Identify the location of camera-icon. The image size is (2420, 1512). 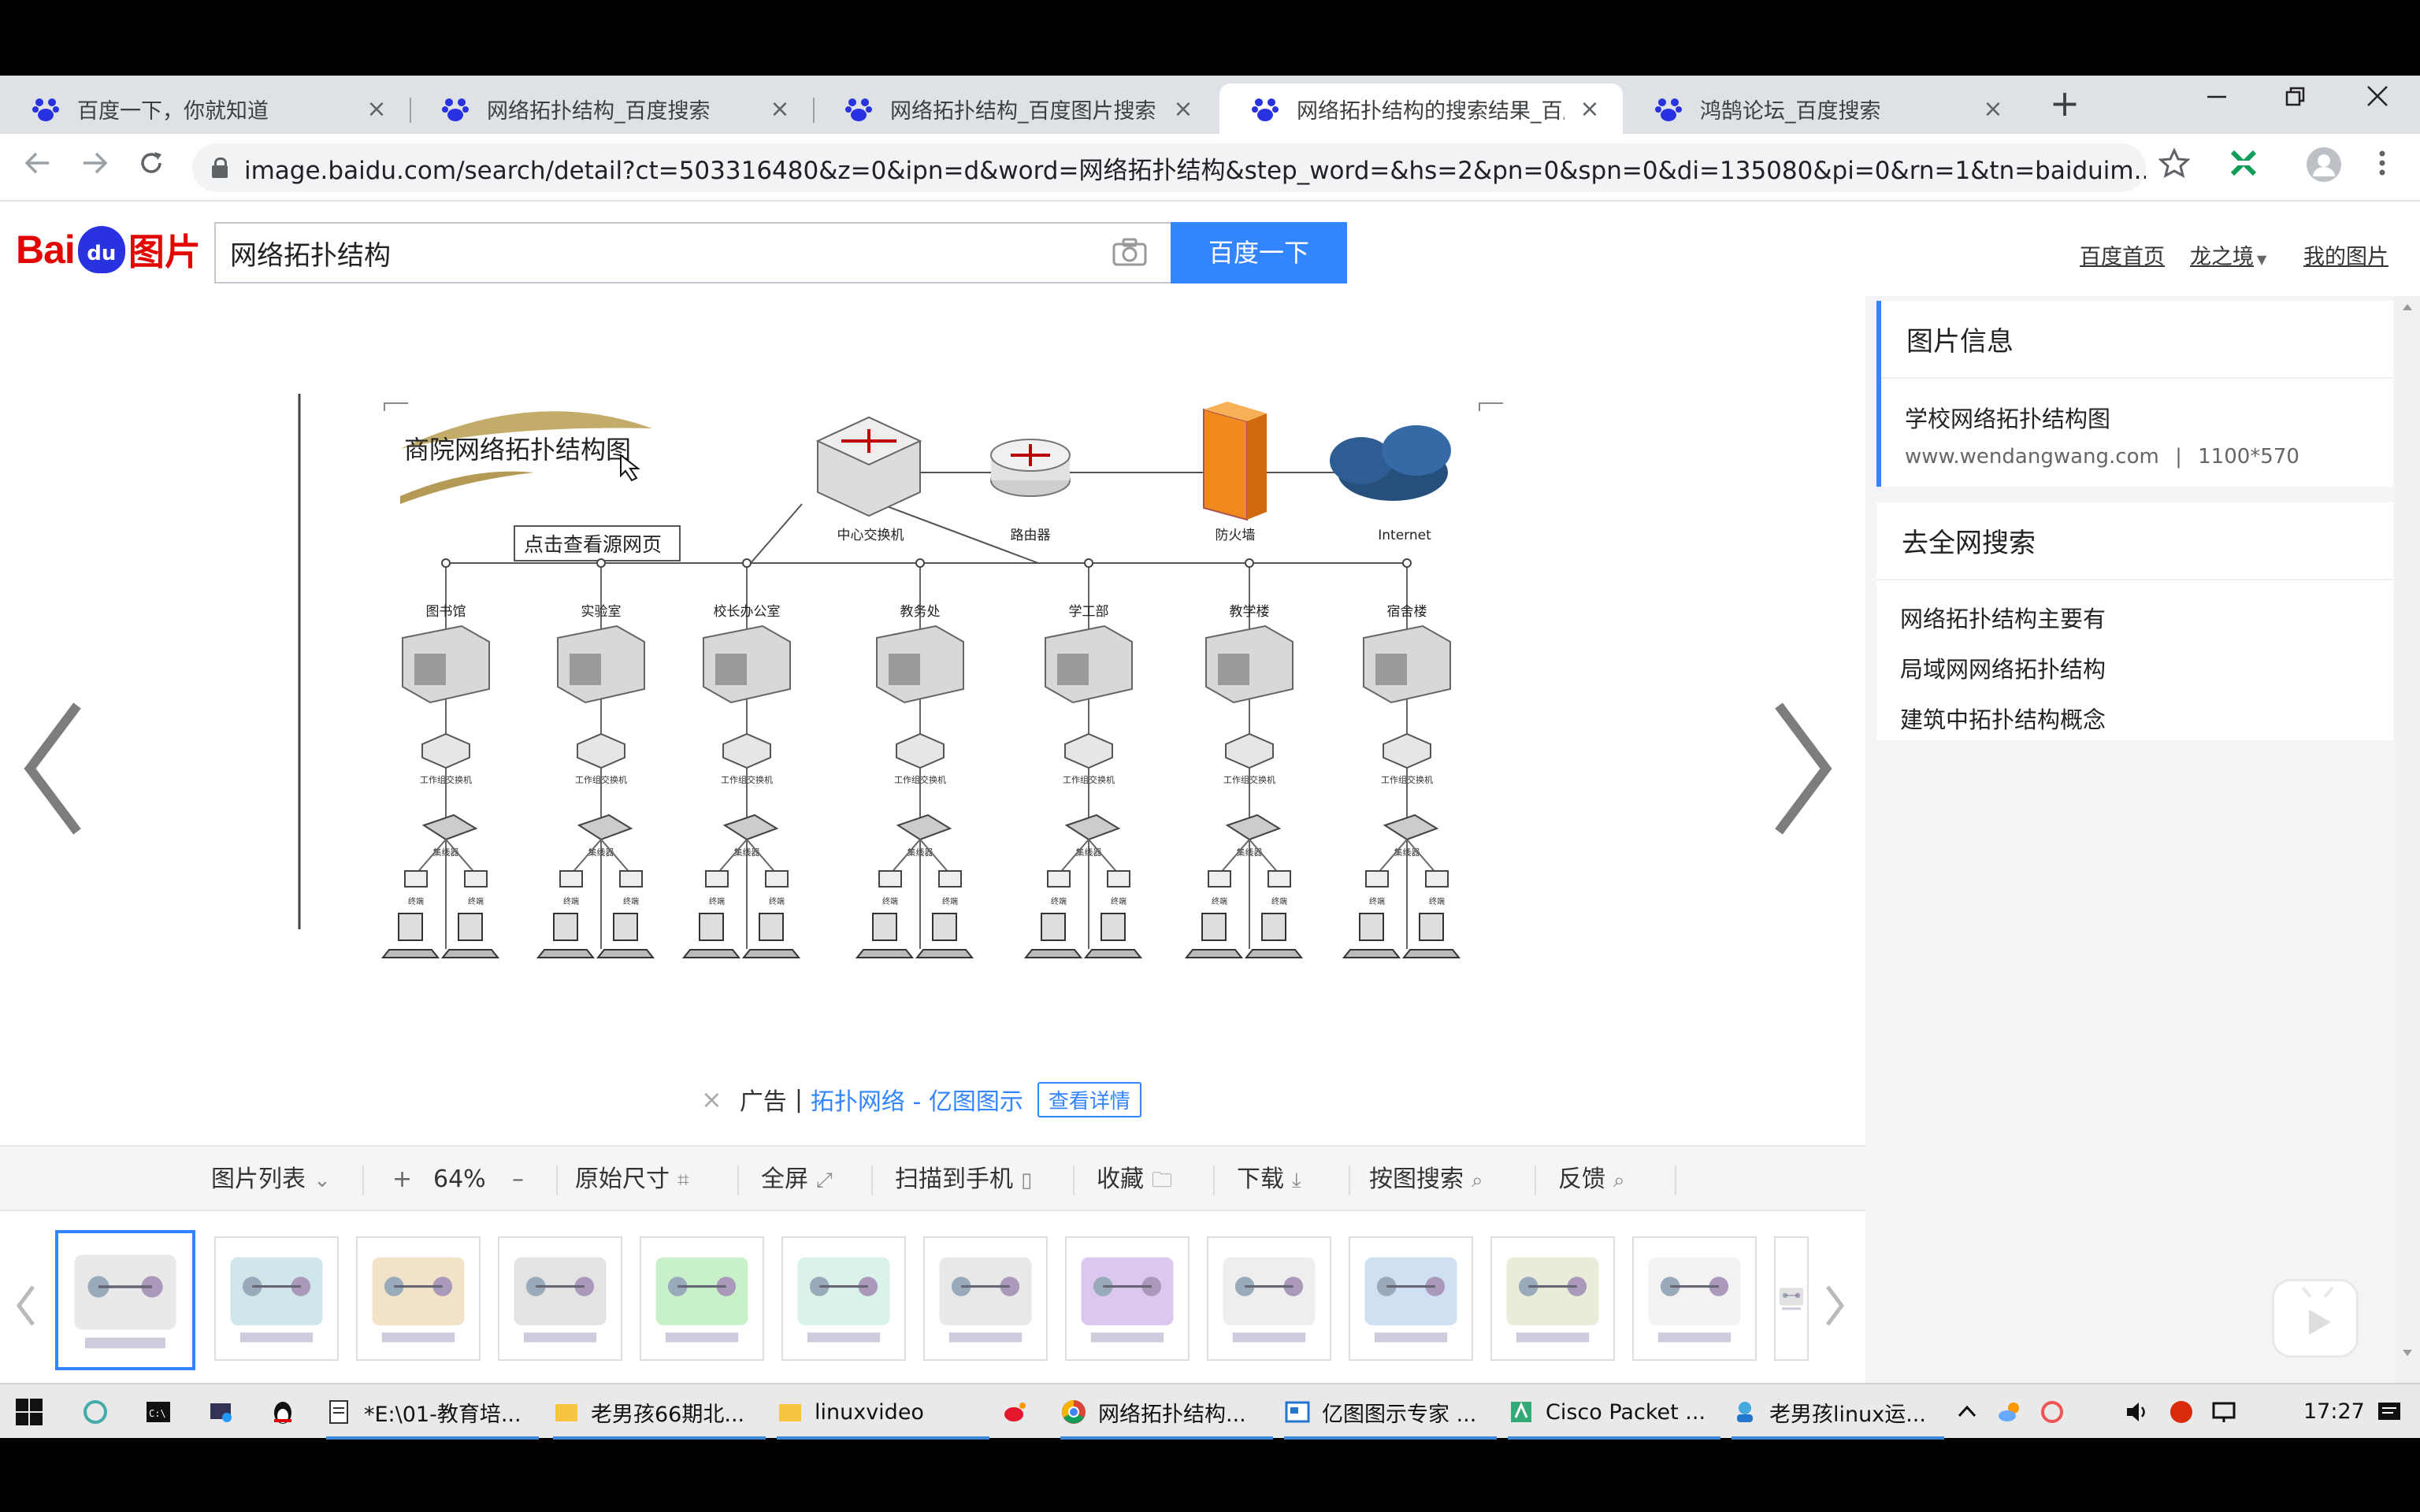
(1129, 252).